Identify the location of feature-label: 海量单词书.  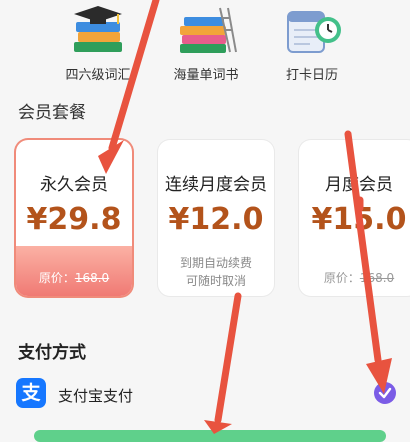
(206, 75).